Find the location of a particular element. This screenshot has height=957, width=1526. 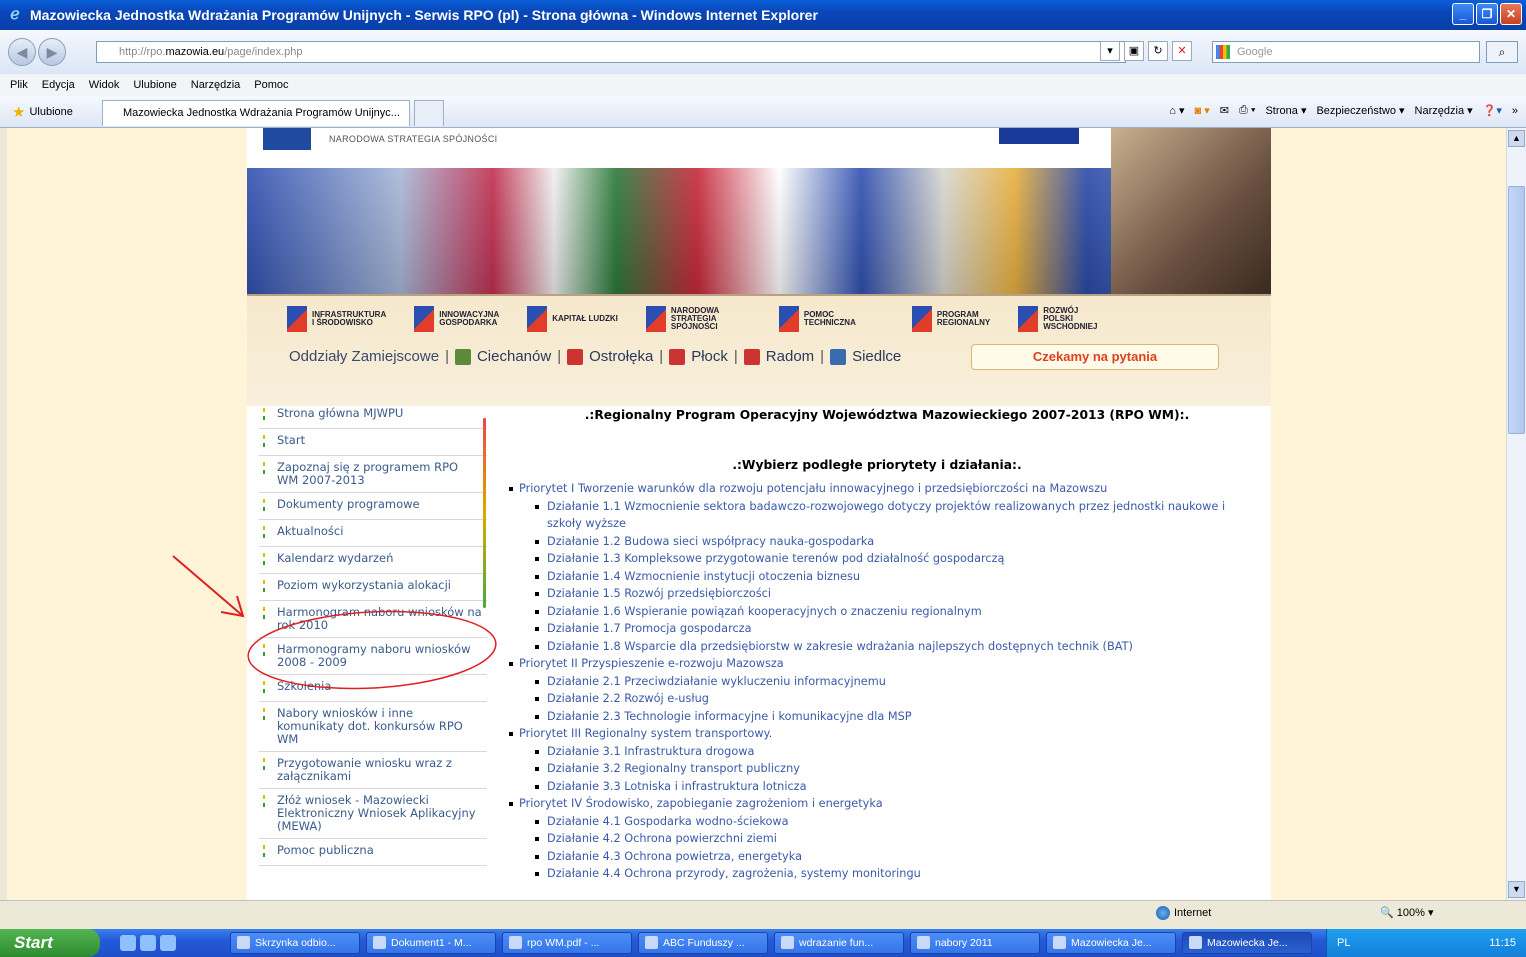

stop-icon: ✕ is located at coordinates (1182, 51).